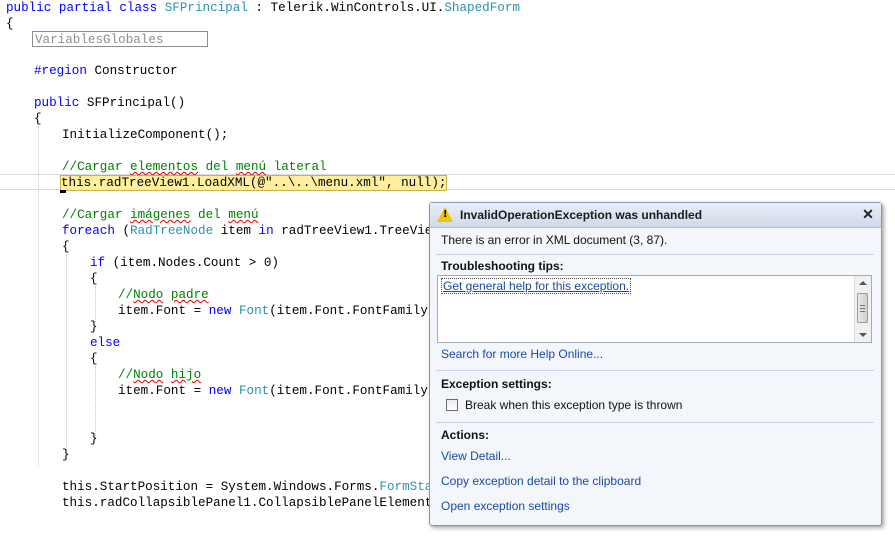  What do you see at coordinates (581, 215) in the screenshot?
I see `exception-title: InvalidOperationException was unhandled` at bounding box center [581, 215].